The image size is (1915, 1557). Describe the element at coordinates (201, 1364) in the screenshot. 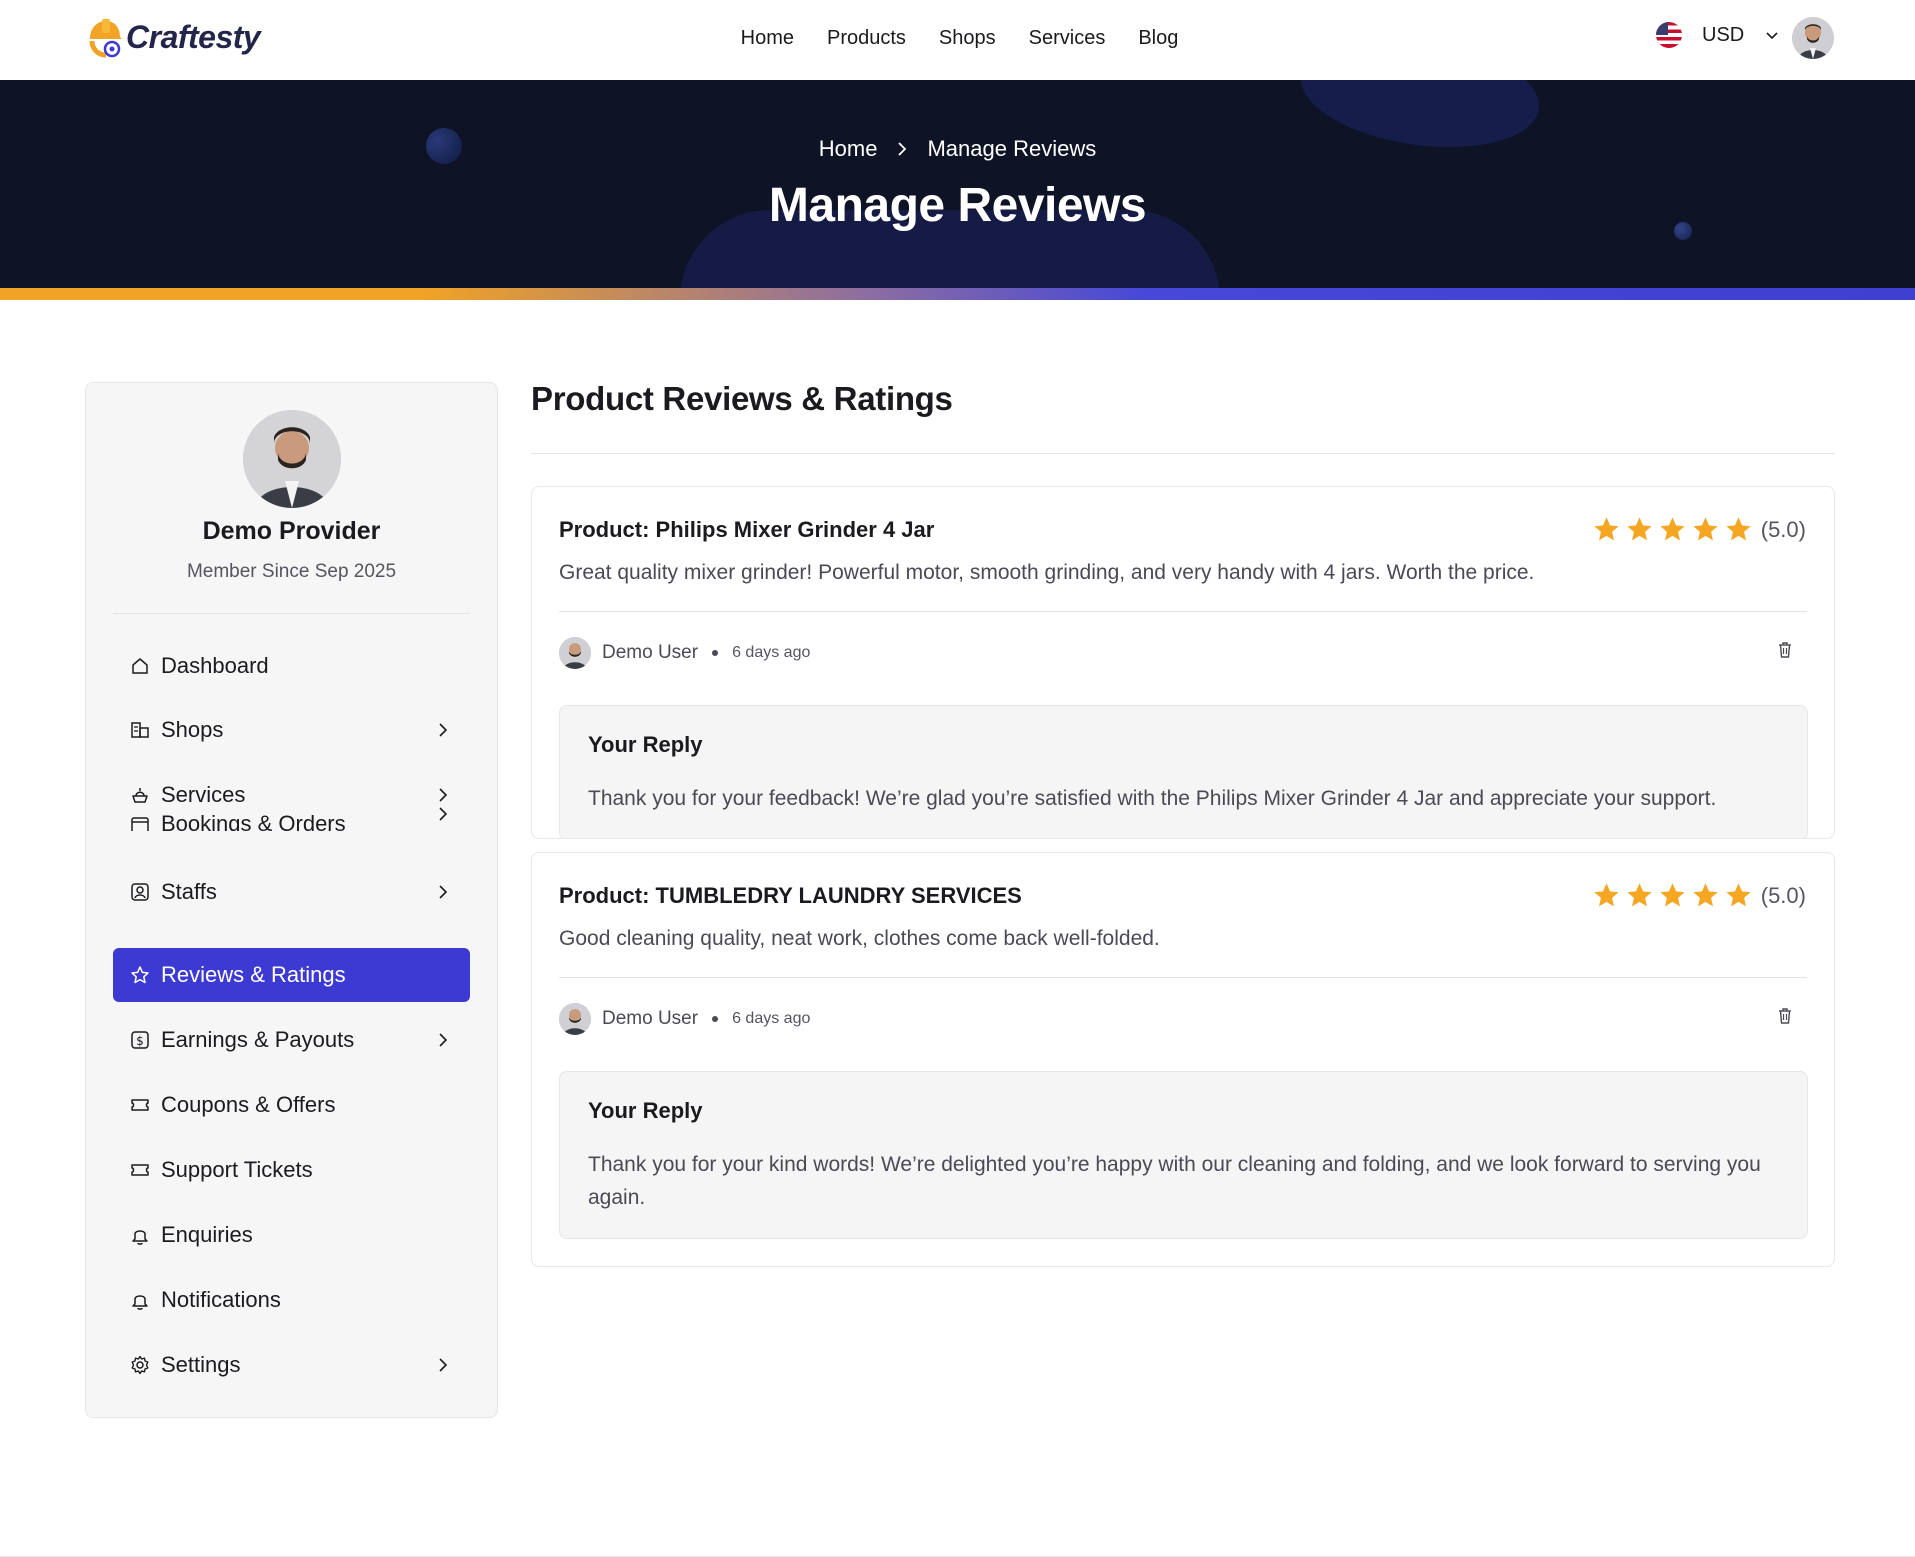

I see `sidebar-item-label: Settings` at that location.